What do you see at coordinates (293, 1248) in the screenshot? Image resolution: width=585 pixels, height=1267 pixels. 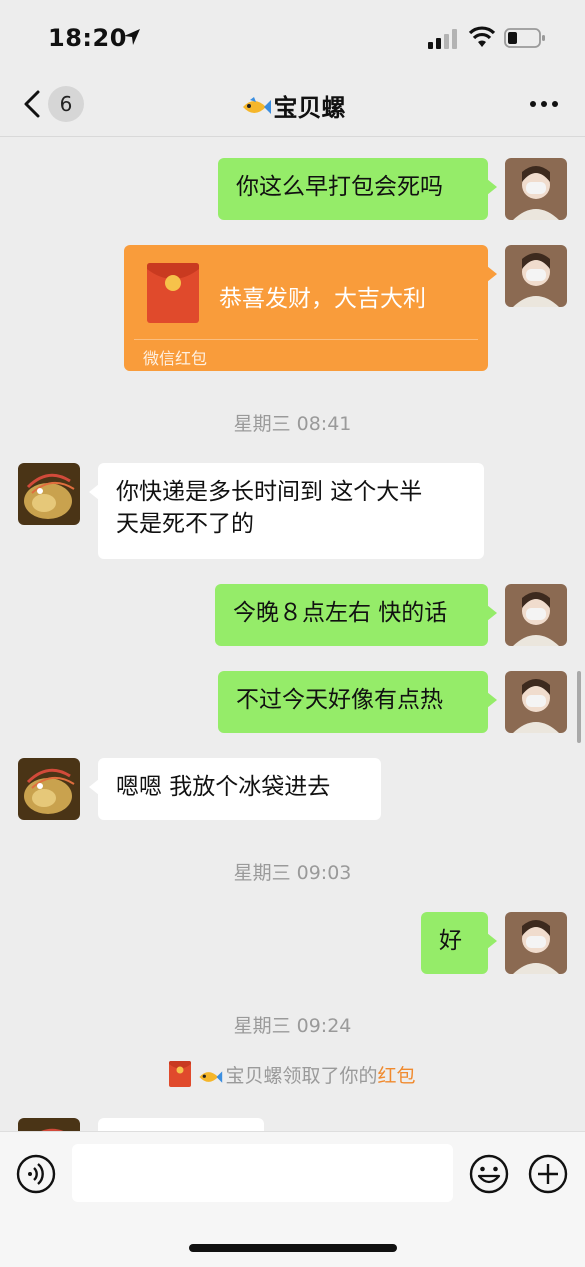 I see `home-indicator` at bounding box center [293, 1248].